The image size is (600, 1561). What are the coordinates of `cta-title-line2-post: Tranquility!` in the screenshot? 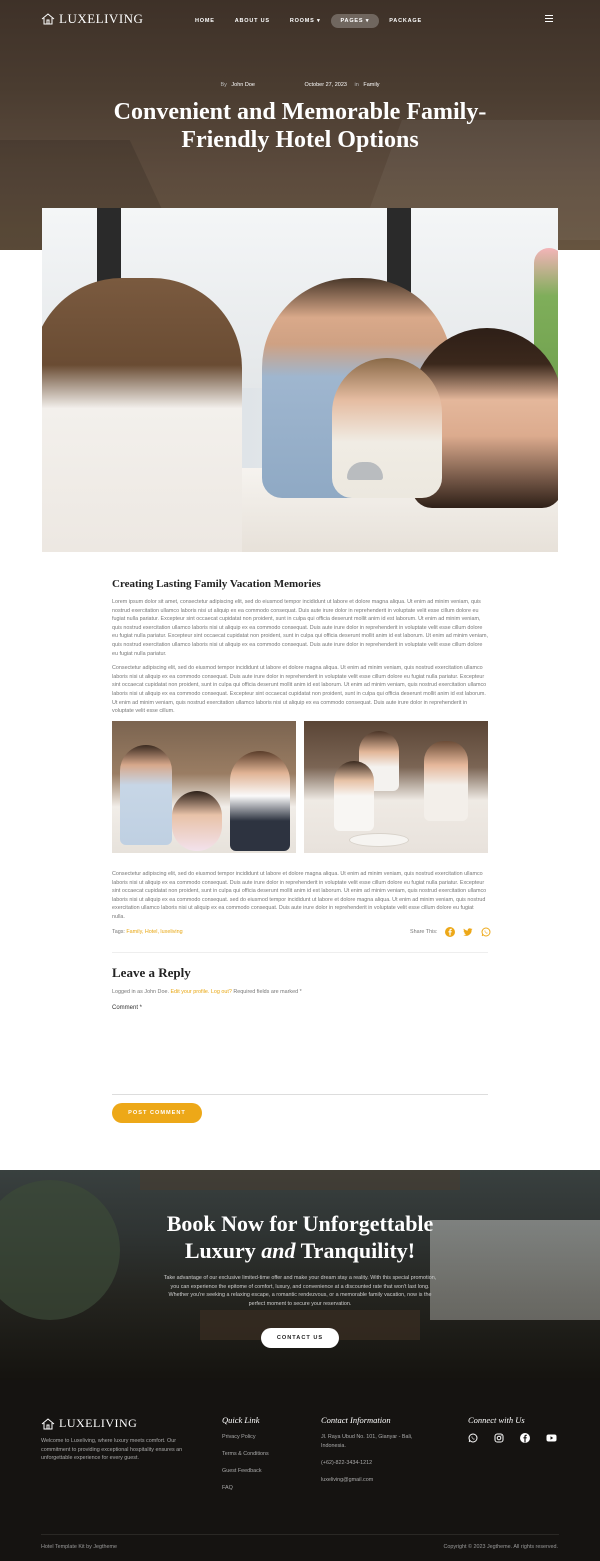 It's located at (355, 1250).